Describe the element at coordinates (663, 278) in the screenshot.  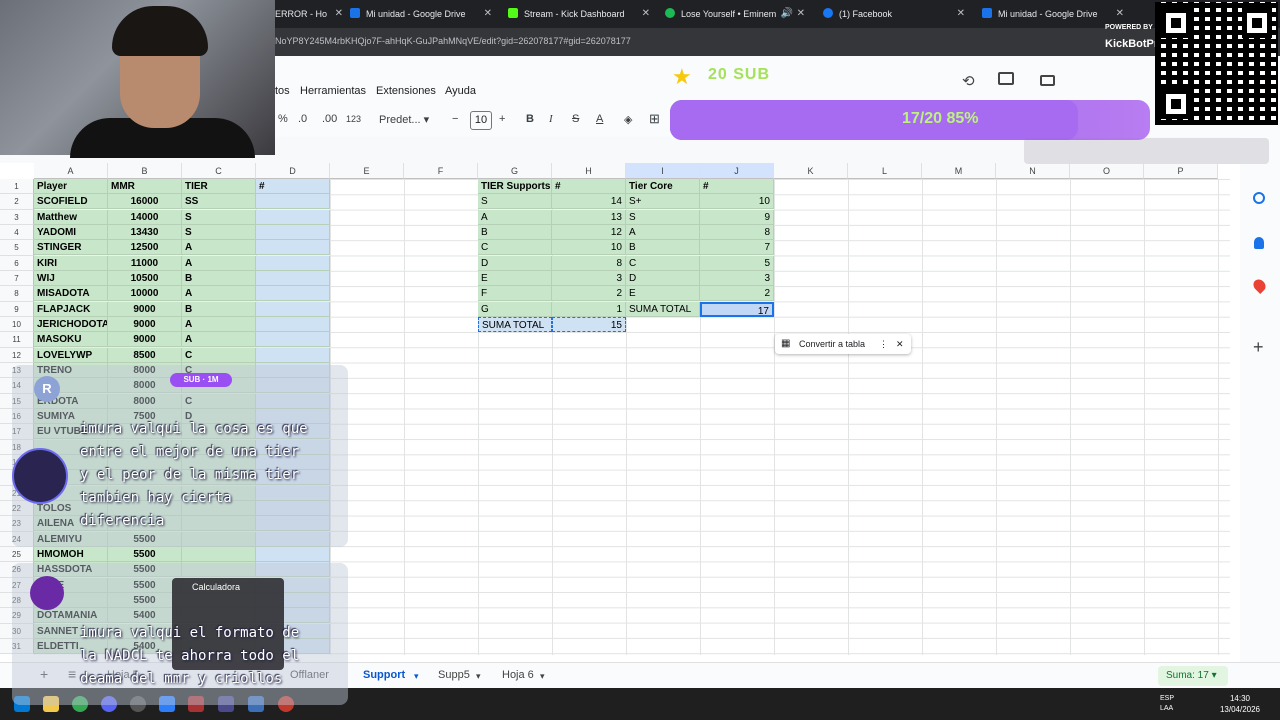
I see `core-tier: D` at that location.